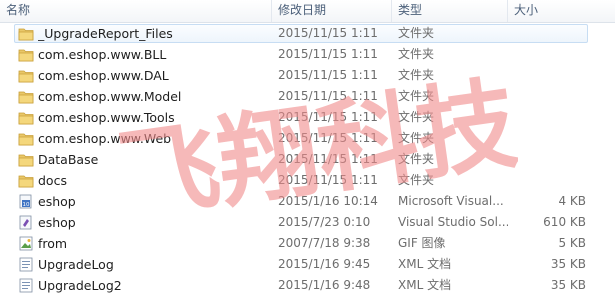  I want to click on file-size: 610 KB, so click(564, 222).